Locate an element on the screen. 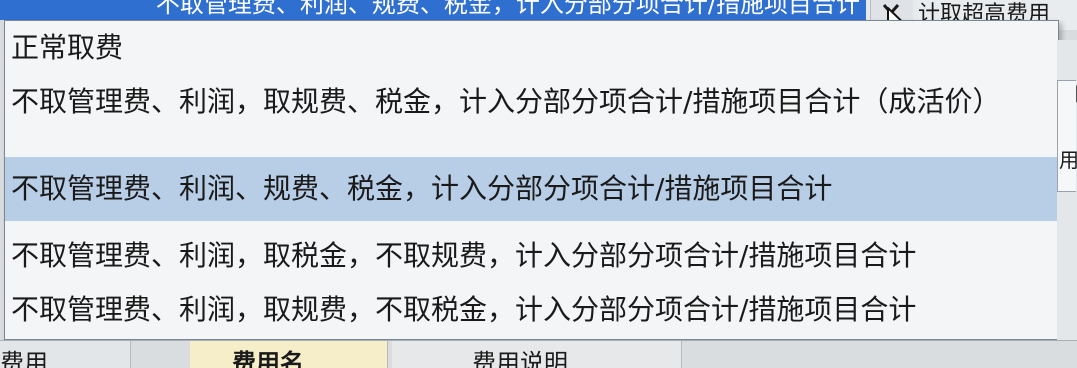 The image size is (1077, 368). bottom-tab-bar: 费用 费用名 费用说明 is located at coordinates (538, 354).